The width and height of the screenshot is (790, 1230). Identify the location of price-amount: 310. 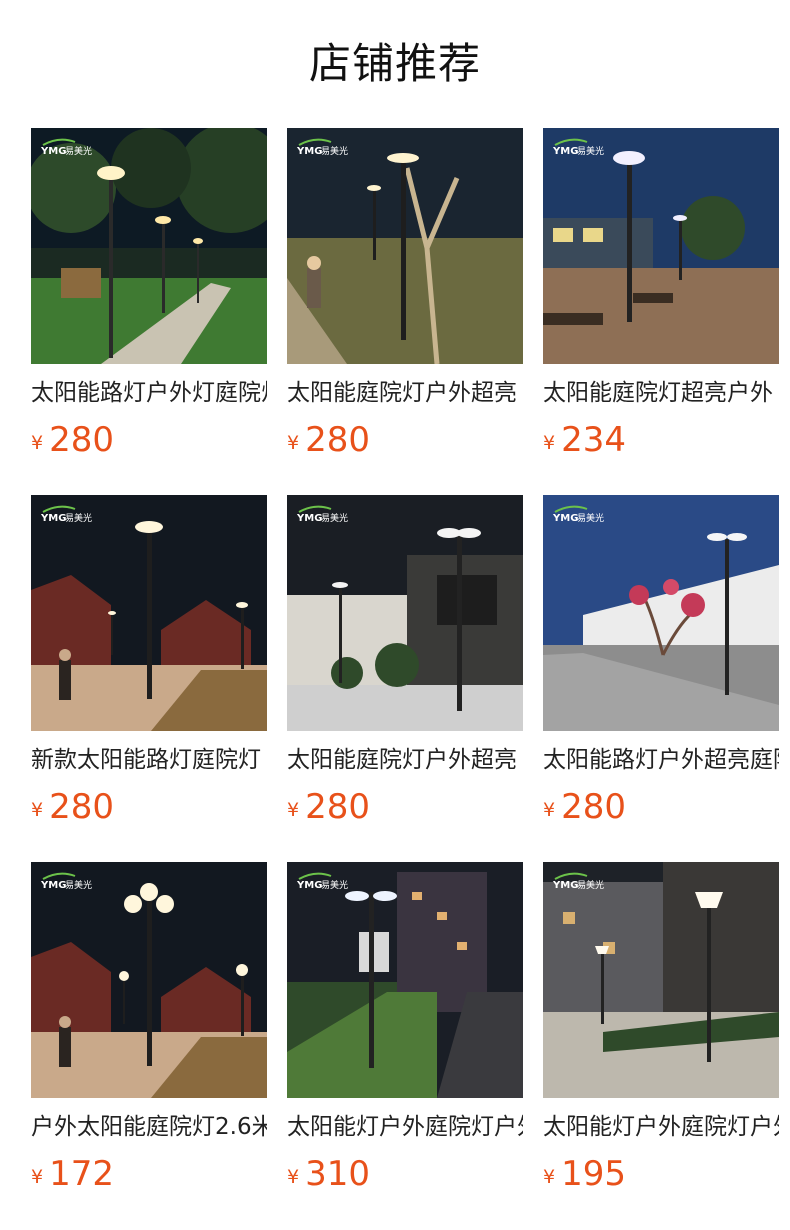
(337, 1174).